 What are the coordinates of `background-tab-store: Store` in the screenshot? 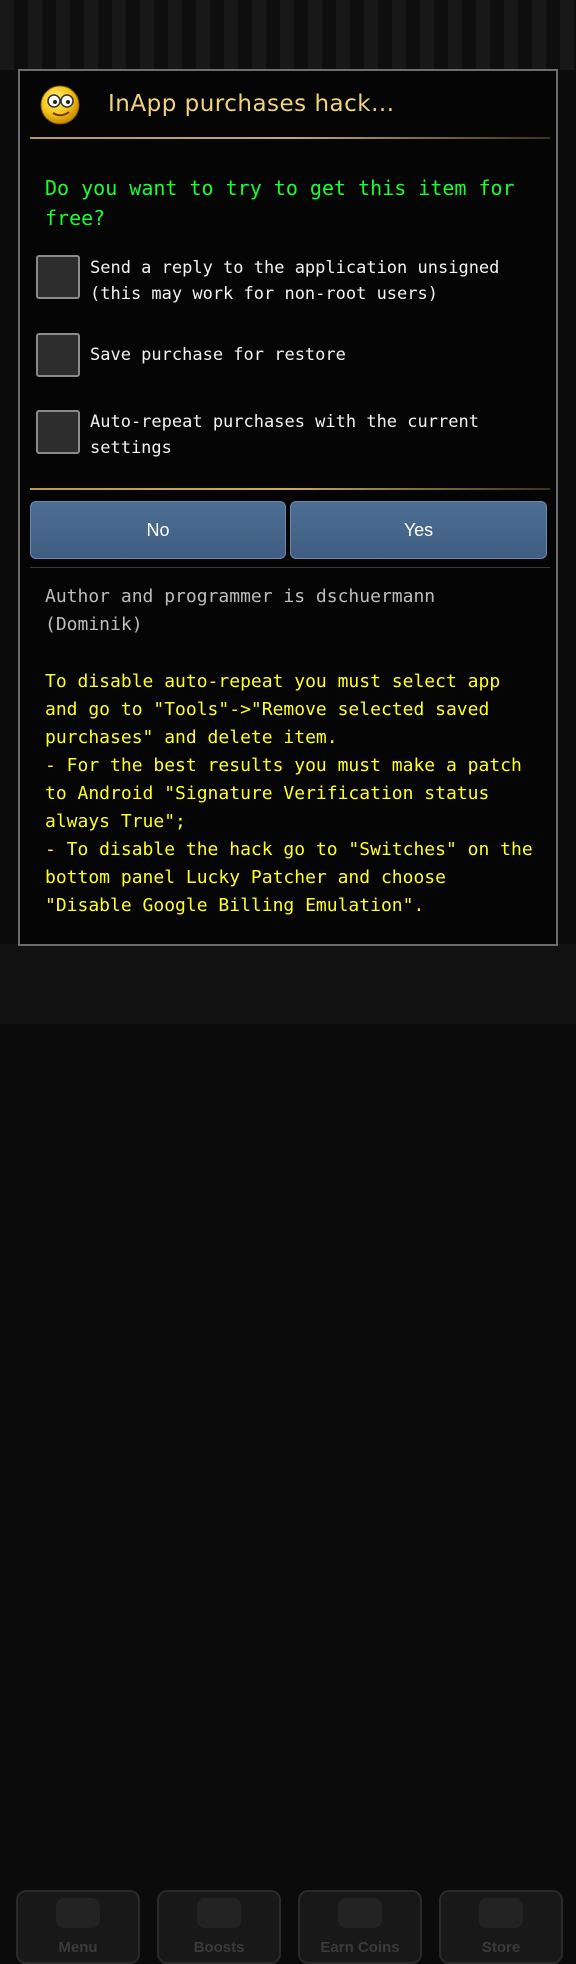 It's located at (501, 1927).